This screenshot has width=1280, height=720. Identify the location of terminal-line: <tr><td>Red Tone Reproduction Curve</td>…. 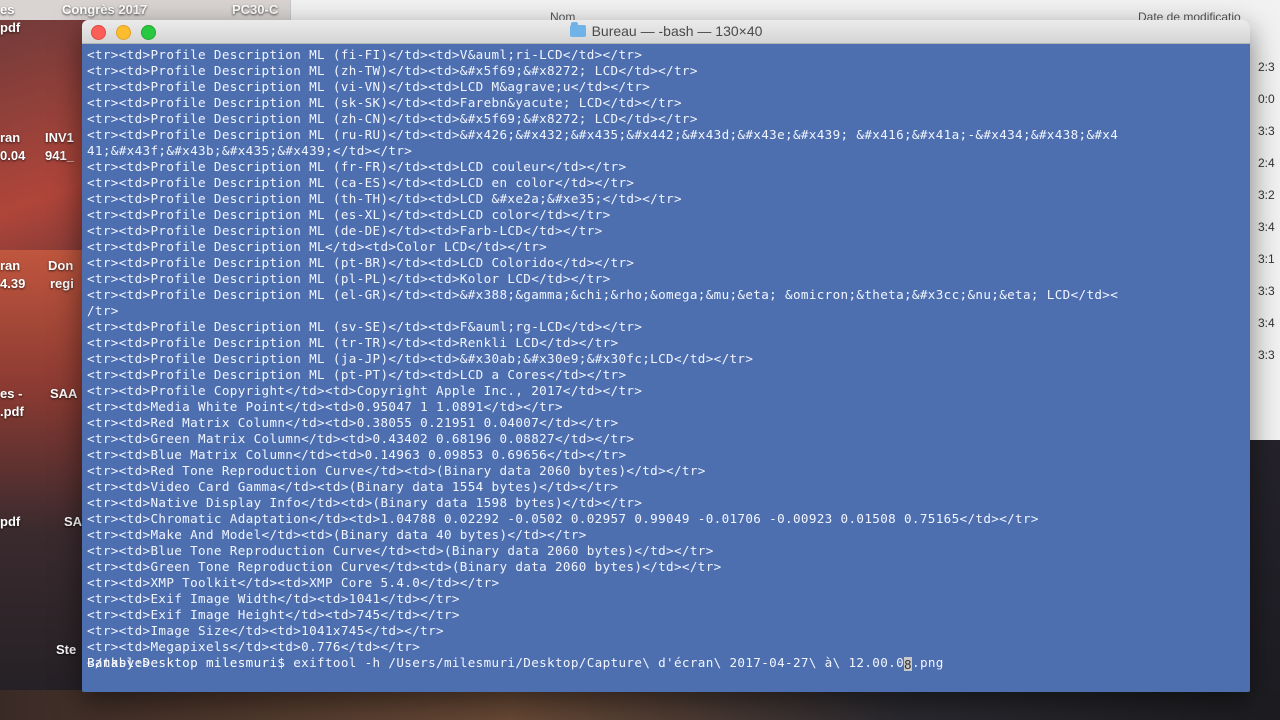
(396, 470).